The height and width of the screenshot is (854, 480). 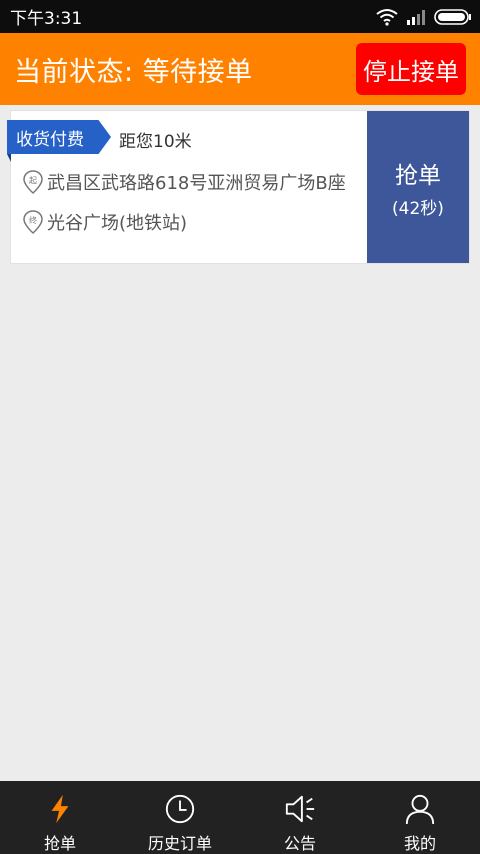 I want to click on origin-address: 武昌区武珞路618号亚洲贸易广场B座, so click(x=196, y=183).